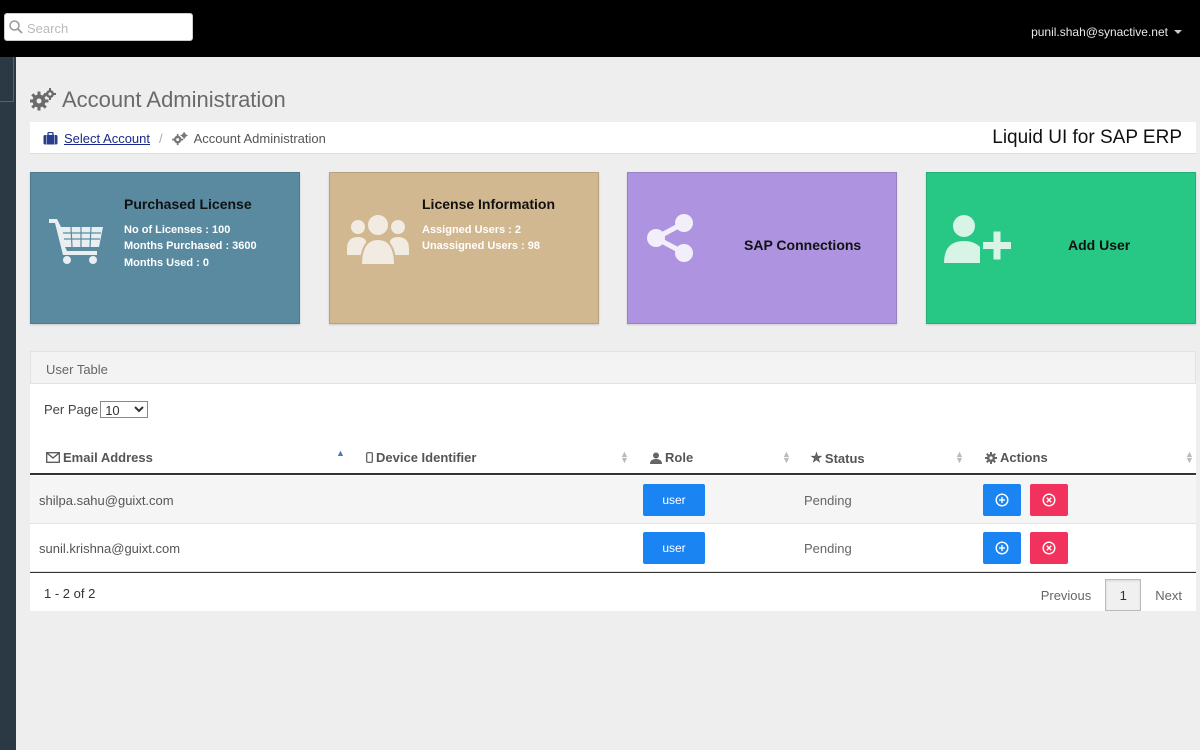 The width and height of the screenshot is (1200, 750). What do you see at coordinates (671, 457) in the screenshot?
I see `column-header-role: Role` at bounding box center [671, 457].